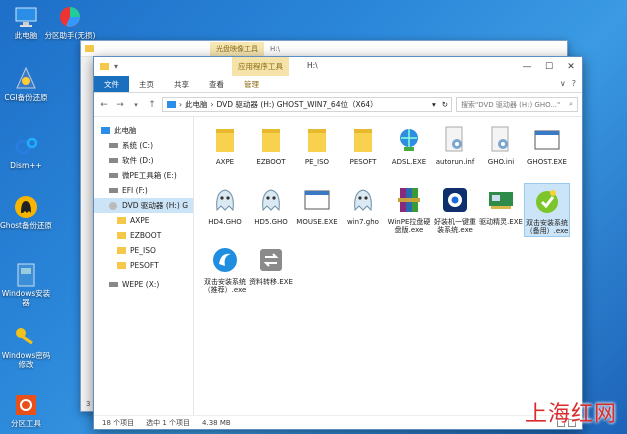 This screenshot has width=627, height=434. Describe the element at coordinates (563, 83) in the screenshot. I see `chevron-down-icon: ∨` at that location.